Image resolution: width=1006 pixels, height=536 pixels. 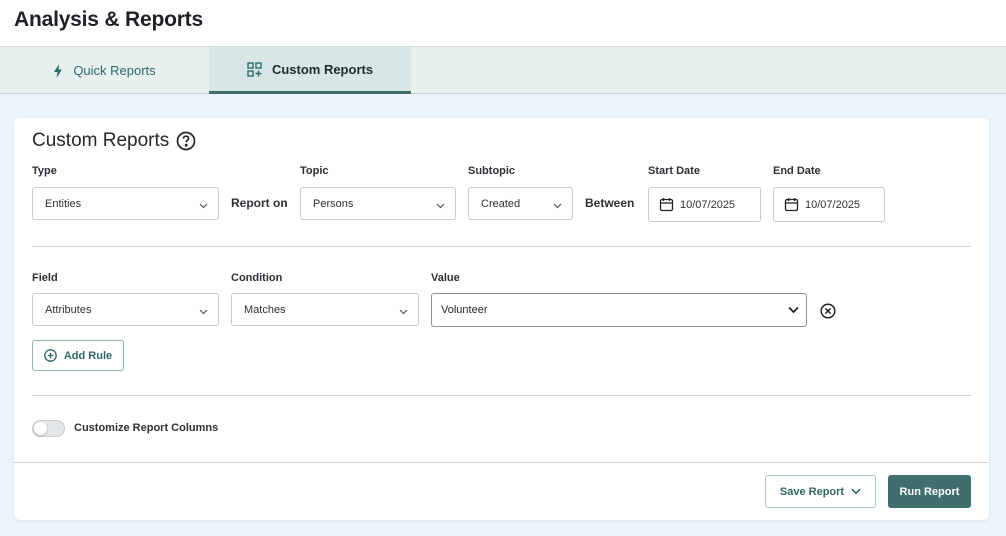 What do you see at coordinates (101, 140) in the screenshot?
I see `card-title-text: Custom Reports` at bounding box center [101, 140].